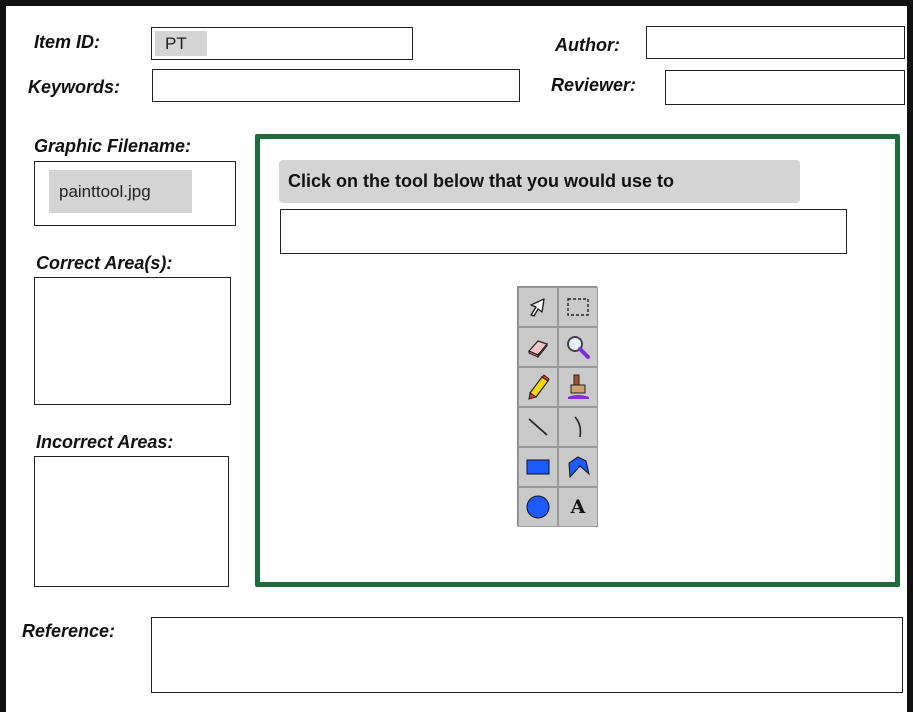 This screenshot has width=913, height=712. I want to click on text-tool: A, so click(578, 507).